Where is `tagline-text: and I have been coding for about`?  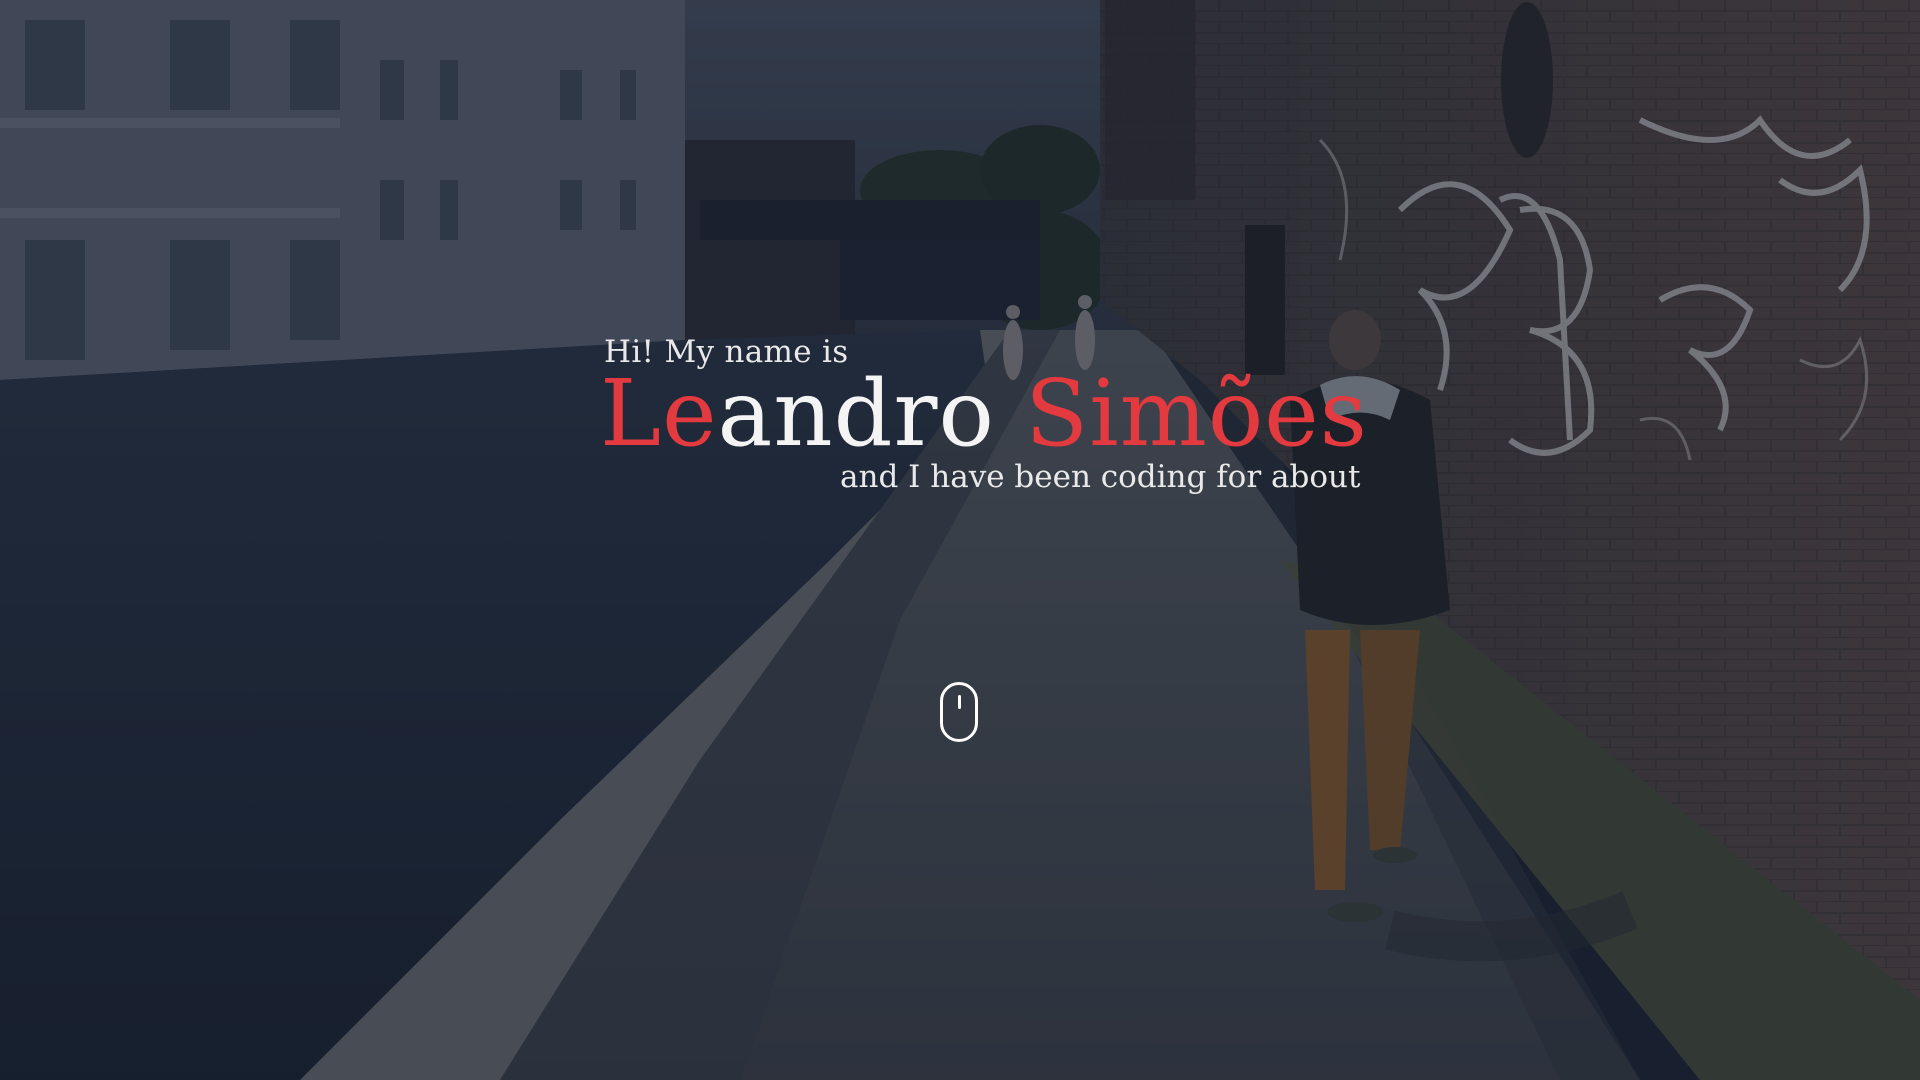
tagline-text: and I have been coding for about is located at coordinates (1100, 477).